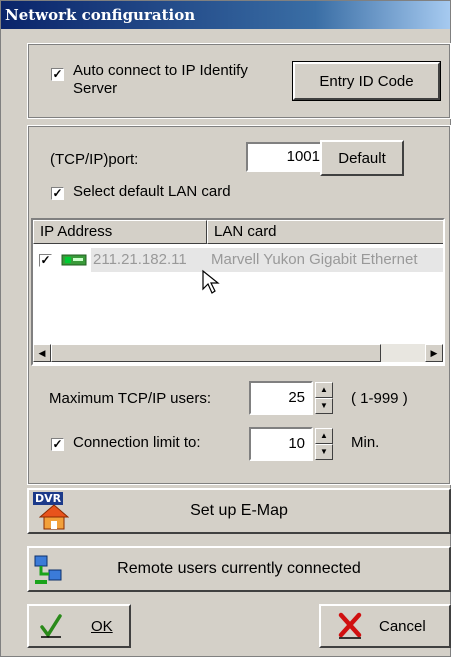 The width and height of the screenshot is (451, 657). What do you see at coordinates (379, 398) in the screenshot?
I see `max-users-range: ( 1-999 )` at bounding box center [379, 398].